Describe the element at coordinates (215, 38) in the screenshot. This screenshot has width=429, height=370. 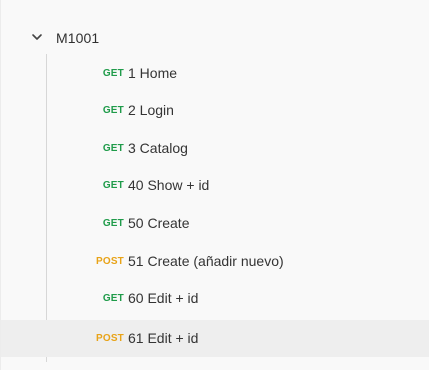
I see `folder-m1001: M1001` at that location.